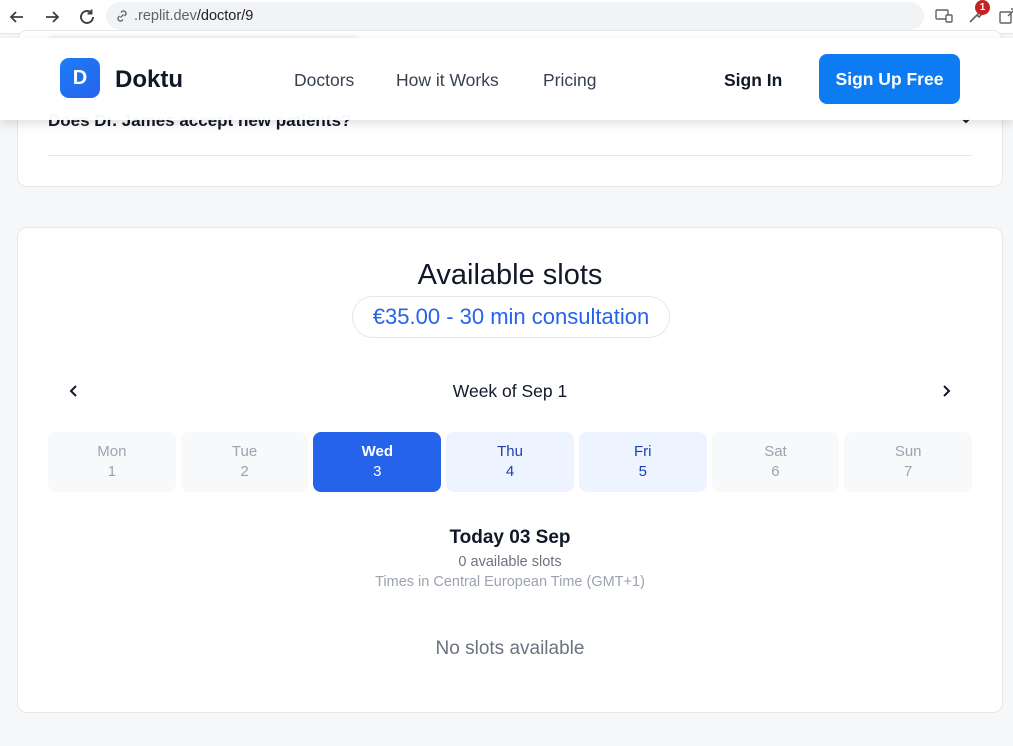 This screenshot has height=746, width=1013. What do you see at coordinates (775, 451) in the screenshot?
I see `day-name: Sat` at bounding box center [775, 451].